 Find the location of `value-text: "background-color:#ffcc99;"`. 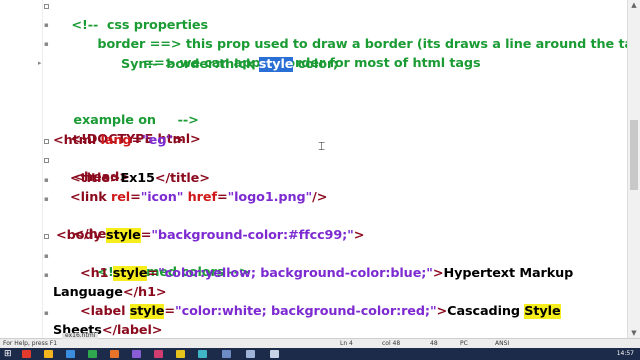

value-text: "background-color:#ffcc99;" is located at coordinates (252, 235).